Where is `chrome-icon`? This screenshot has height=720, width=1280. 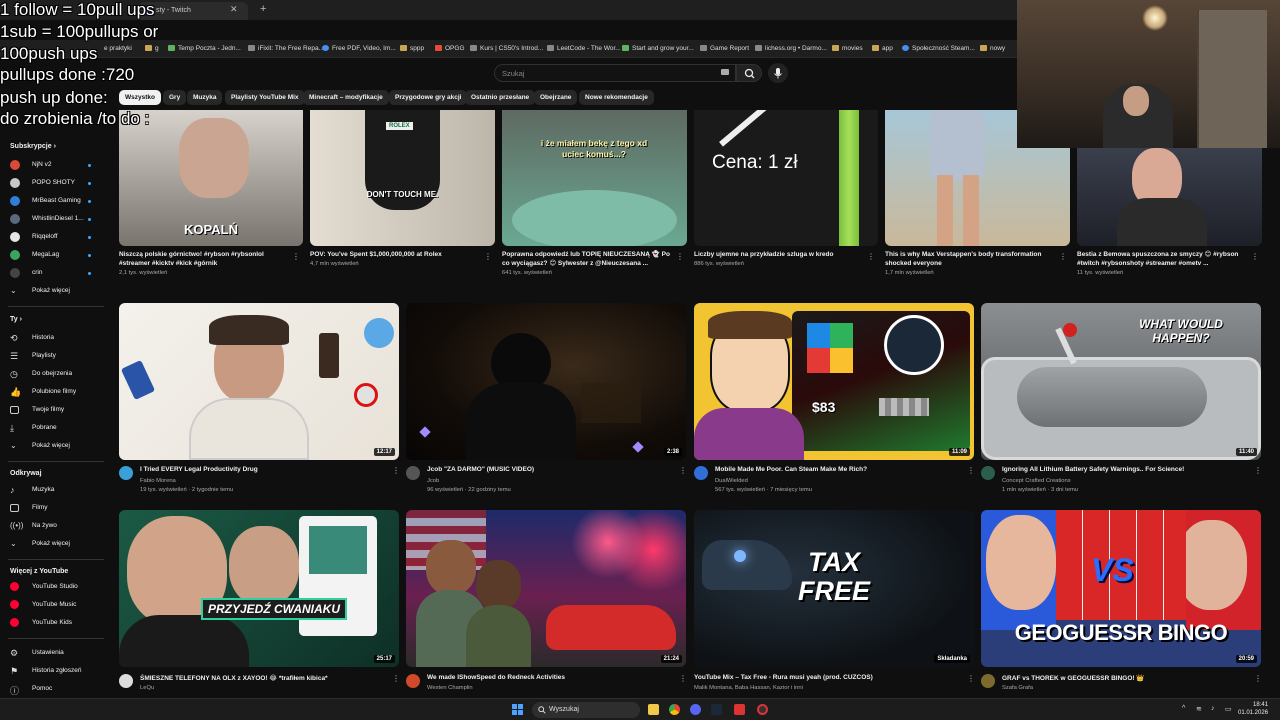 chrome-icon is located at coordinates (674, 709).